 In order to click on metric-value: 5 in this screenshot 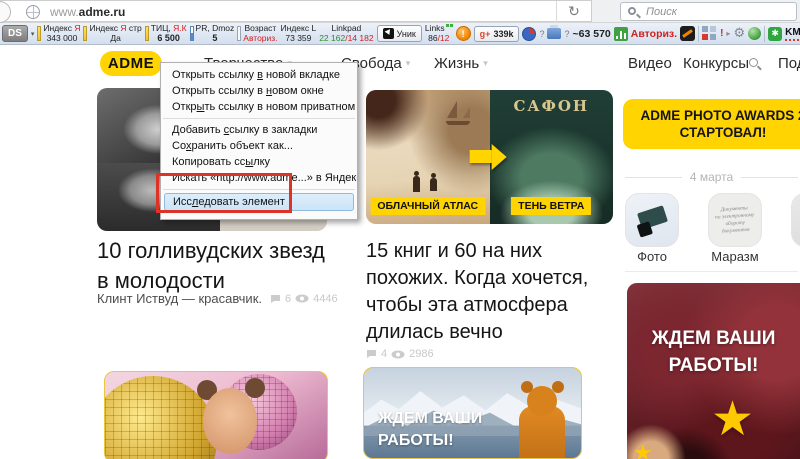, I will do `click(215, 37)`.